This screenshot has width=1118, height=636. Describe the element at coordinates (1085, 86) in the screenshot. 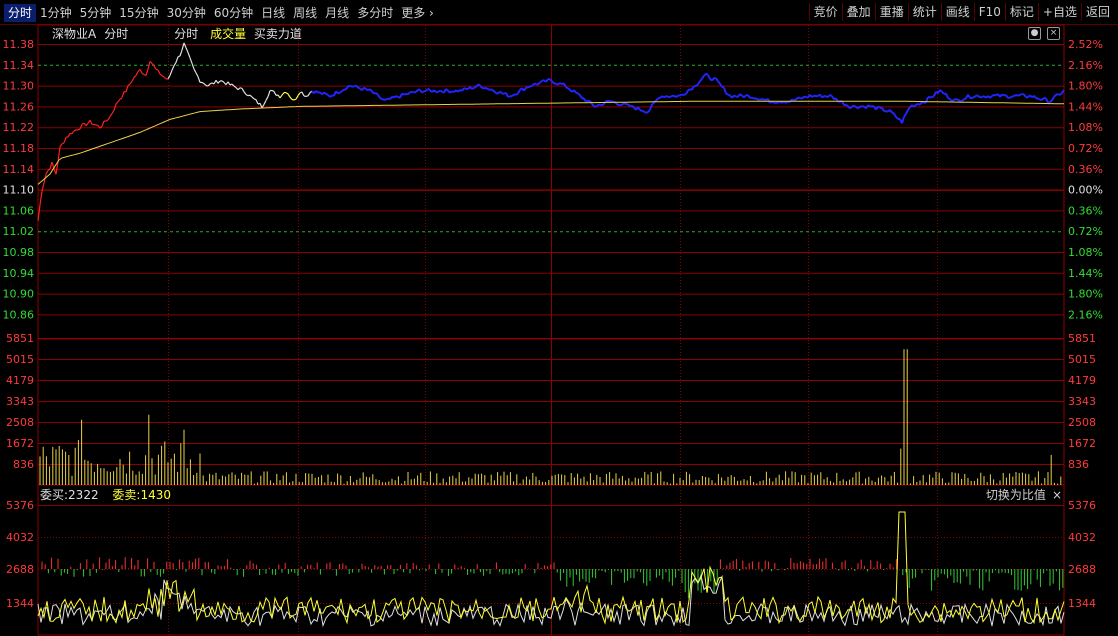

I see `percent-tick-label: 1.80%` at that location.